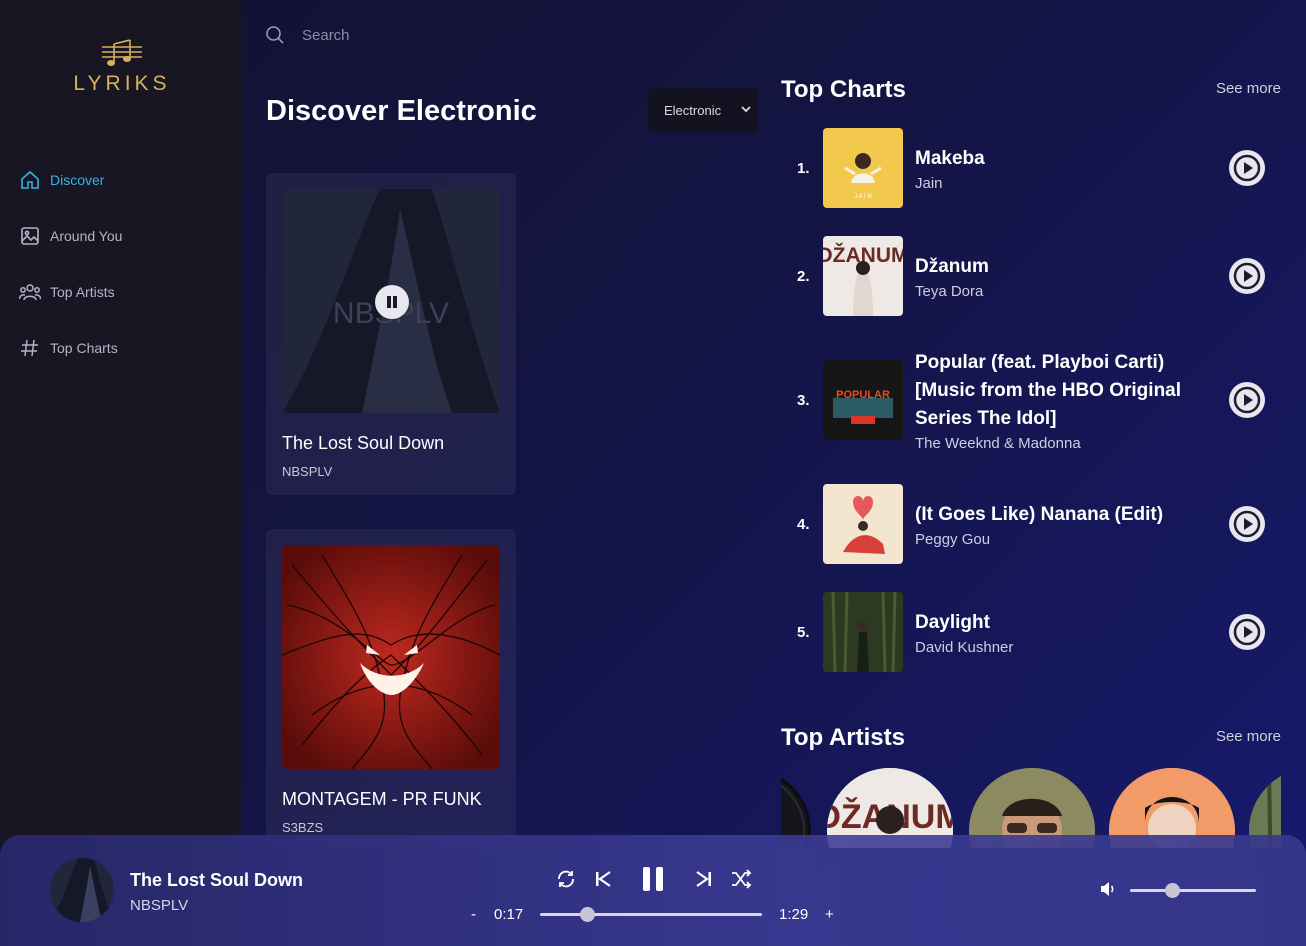 The width and height of the screenshot is (1306, 946). What do you see at coordinates (391, 827) in the screenshot?
I see `song-artist: S3BZS` at bounding box center [391, 827].